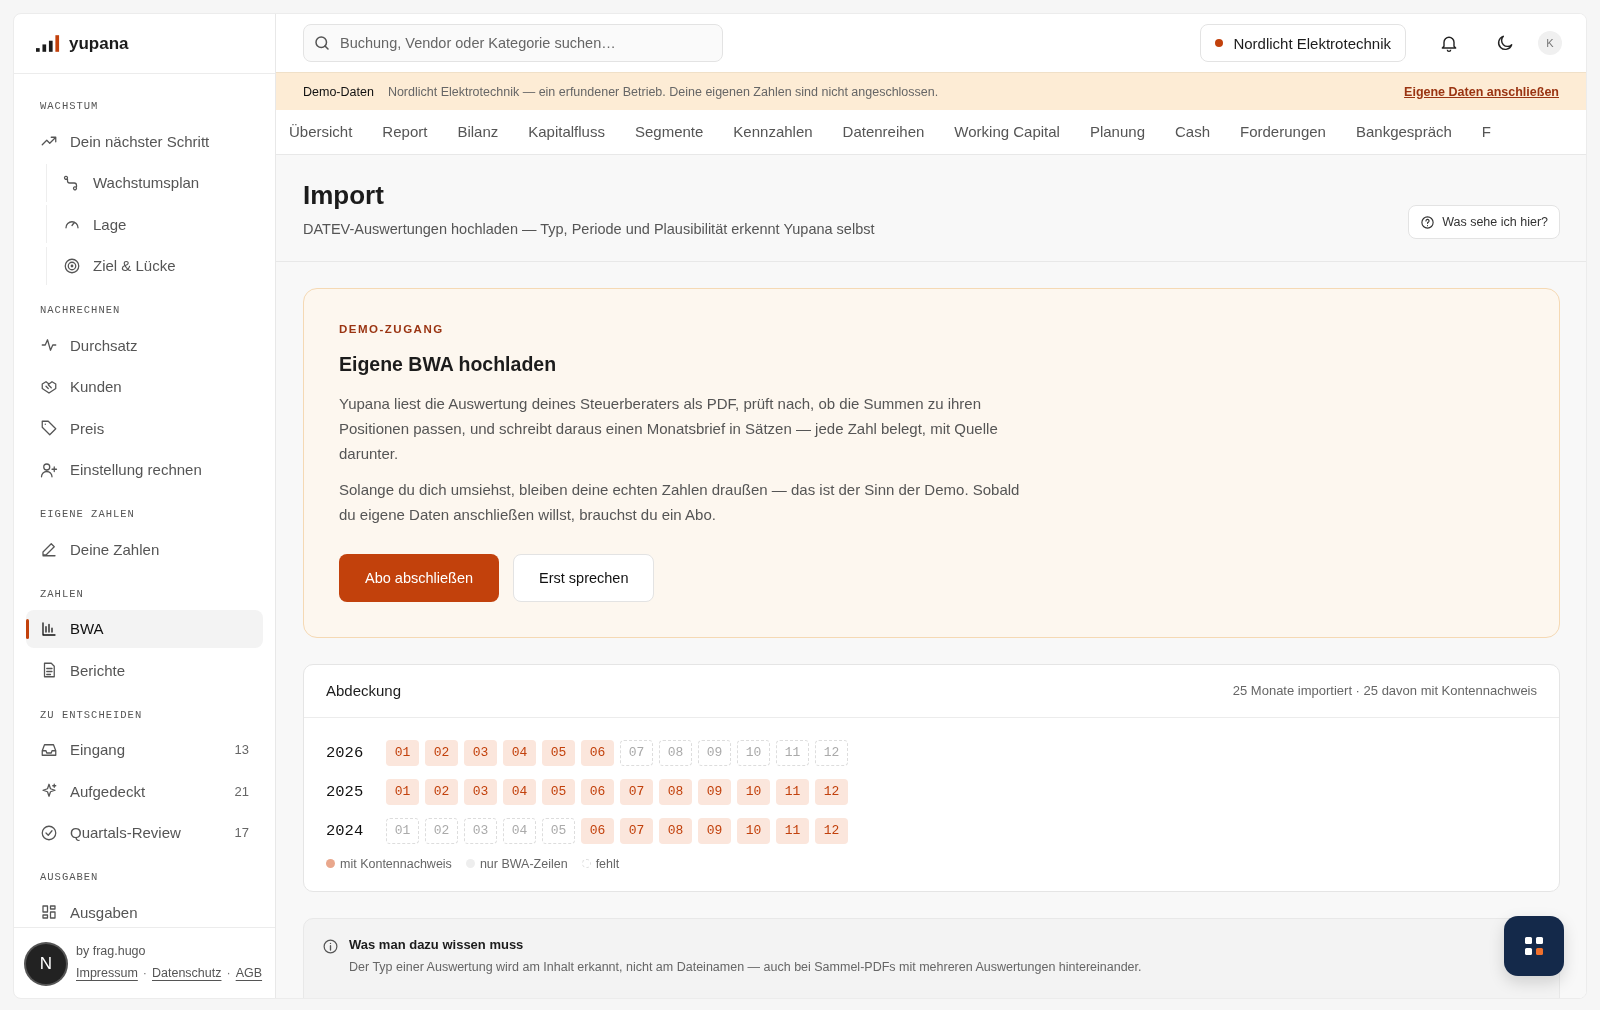 This screenshot has height=1010, width=1600. What do you see at coordinates (523, 863) in the screenshot?
I see `legend-label: nur BWA-Zeilen` at bounding box center [523, 863].